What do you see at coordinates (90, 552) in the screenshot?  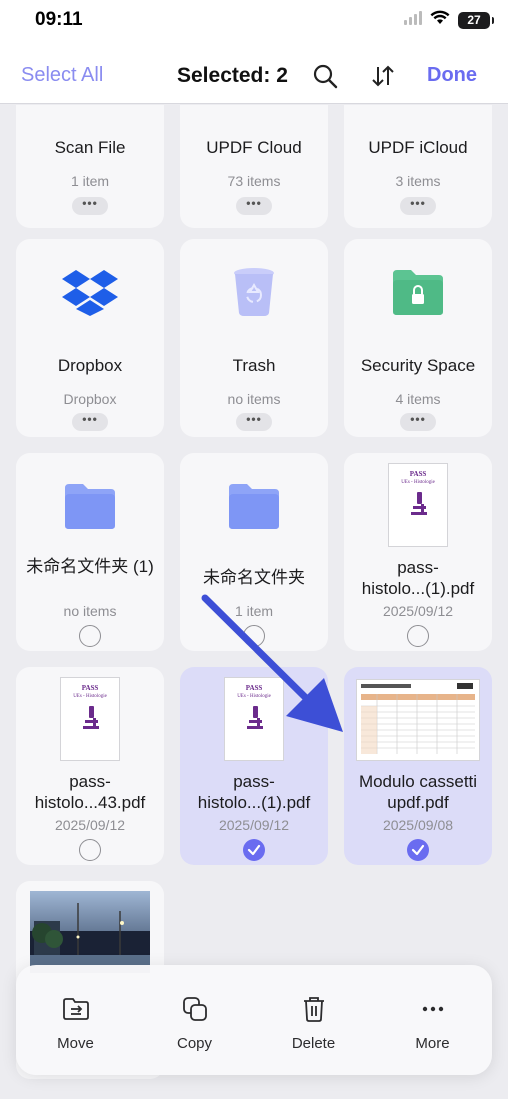 I see `folder-card-untitled-1: 未命名文件夹 (1) no items` at bounding box center [90, 552].